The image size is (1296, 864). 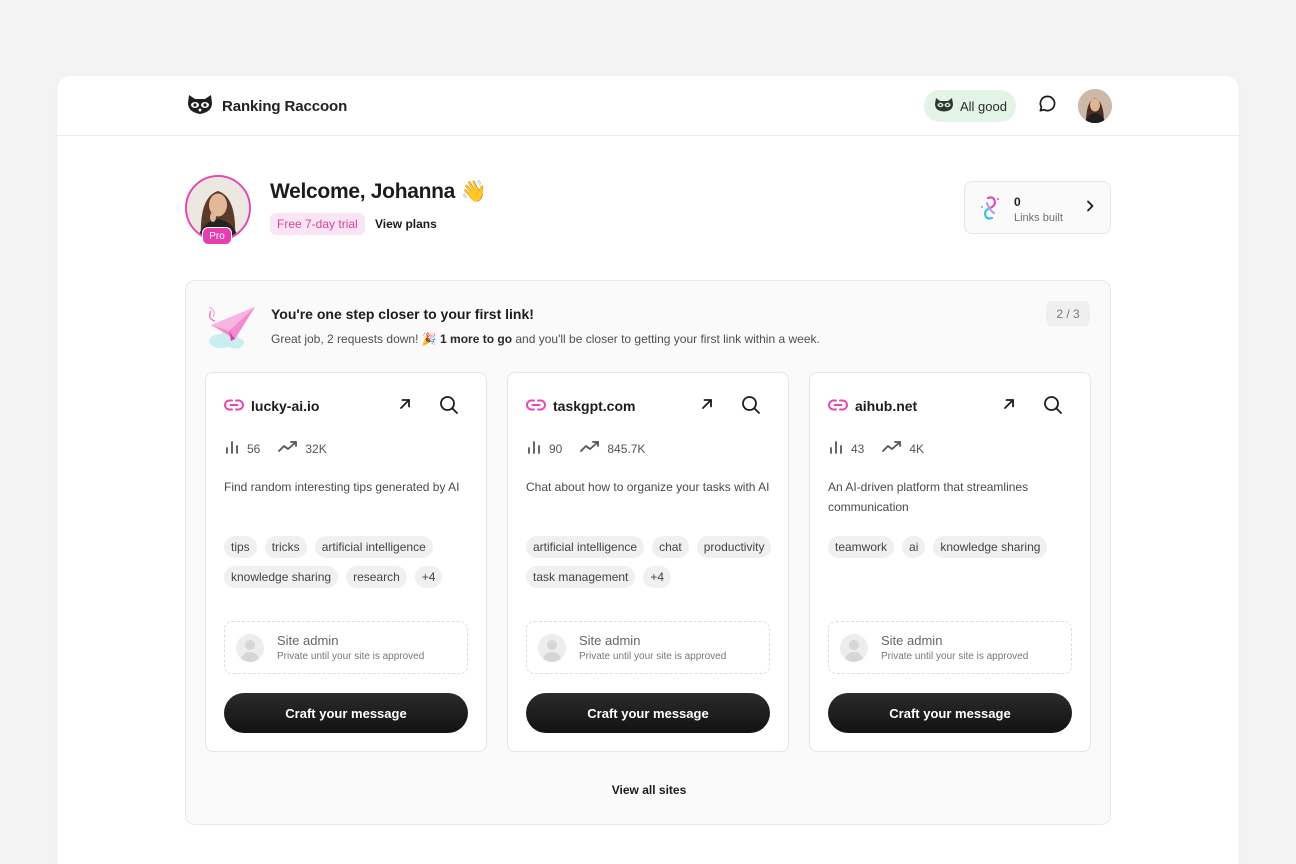 What do you see at coordinates (218, 210) in the screenshot?
I see `profile-avatar: Pro` at bounding box center [218, 210].